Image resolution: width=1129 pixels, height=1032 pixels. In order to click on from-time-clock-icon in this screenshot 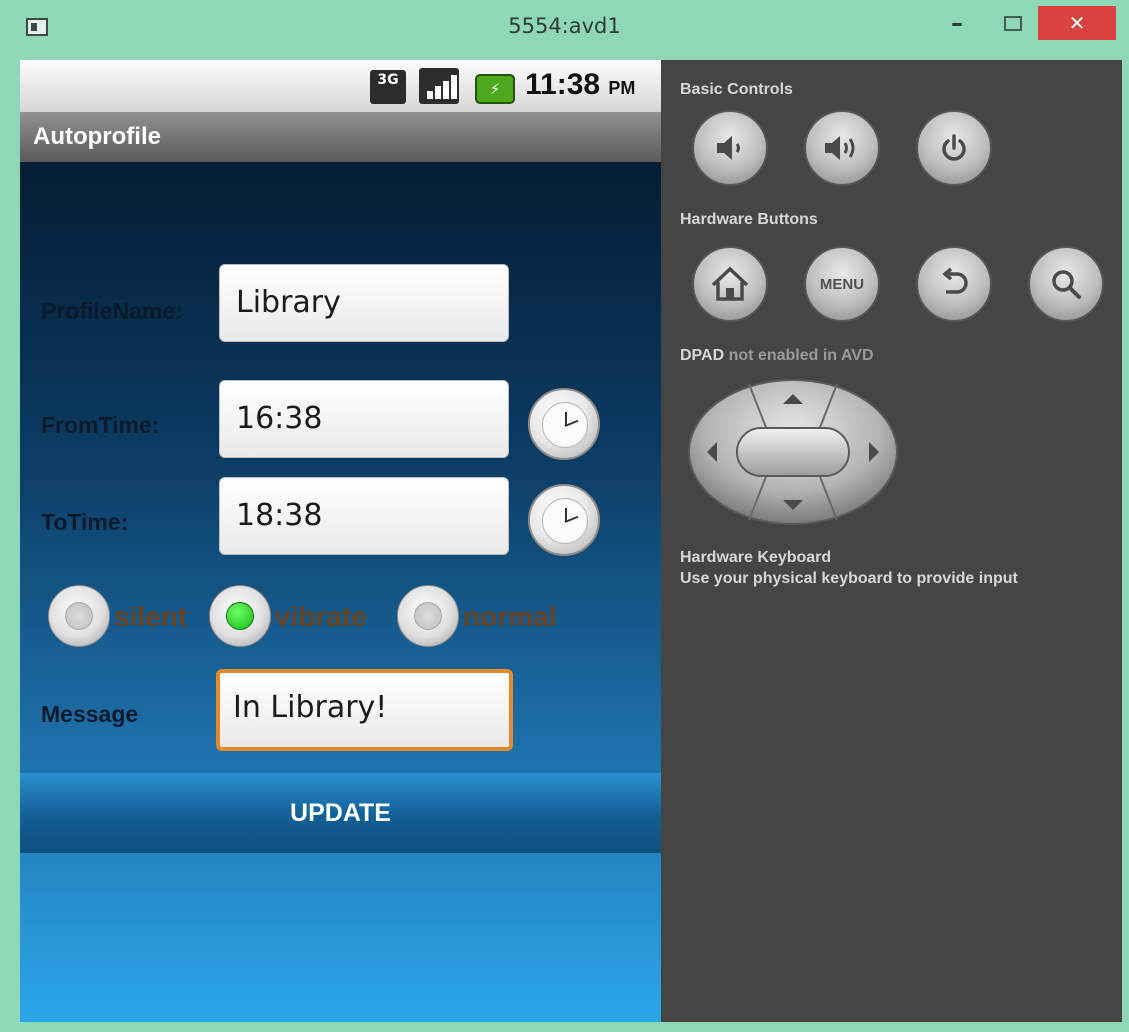, I will do `click(564, 424)`.